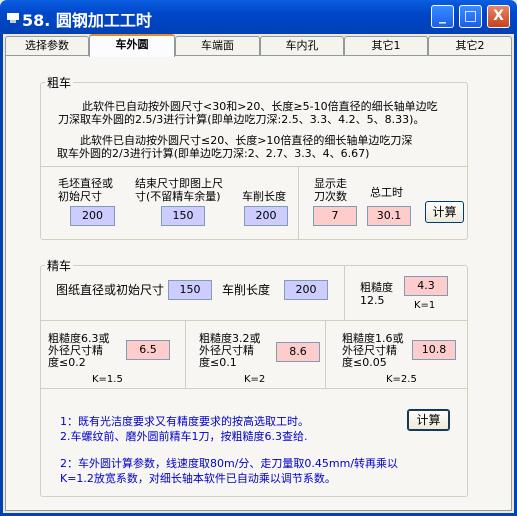 The width and height of the screenshot is (517, 516). I want to click on end-size-input: 150, so click(183, 216).